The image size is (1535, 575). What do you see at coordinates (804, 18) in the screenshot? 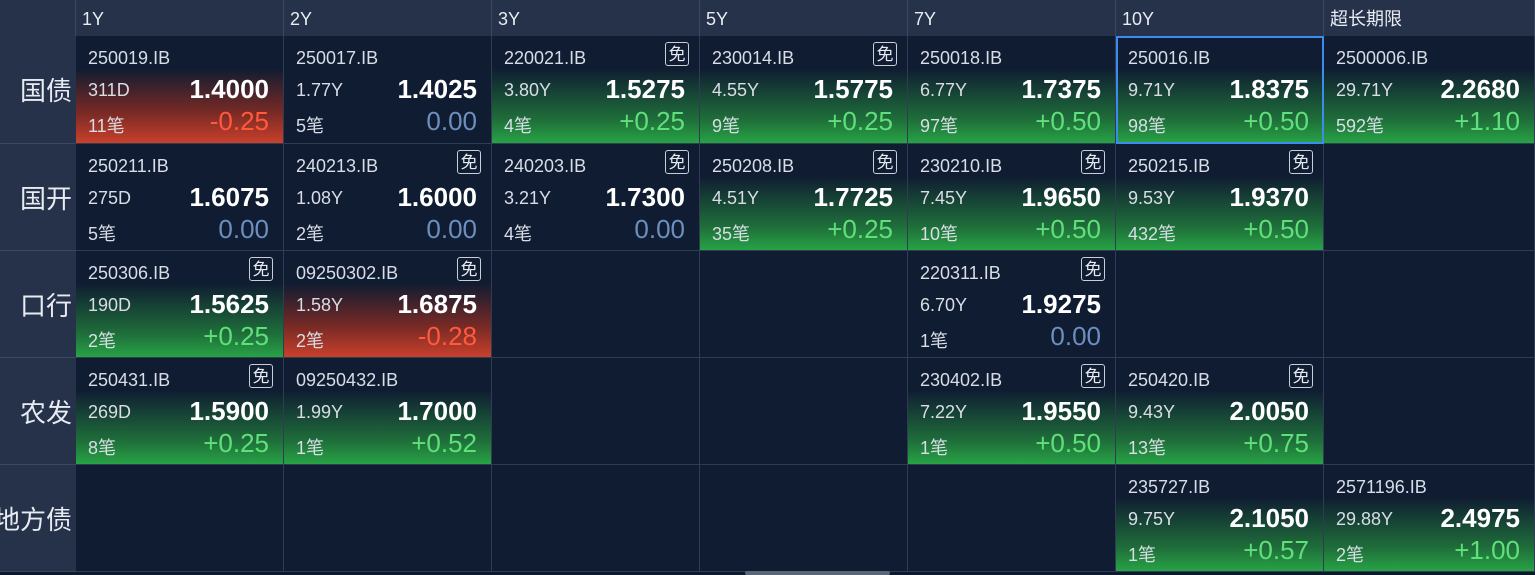
I see `column-header-5Y: 5Y` at bounding box center [804, 18].